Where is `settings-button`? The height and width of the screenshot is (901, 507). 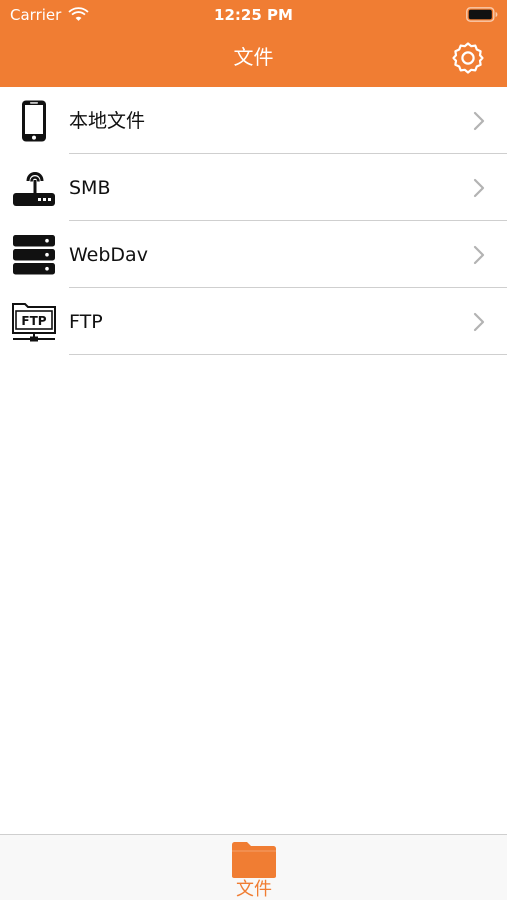 settings-button is located at coordinates (468, 58).